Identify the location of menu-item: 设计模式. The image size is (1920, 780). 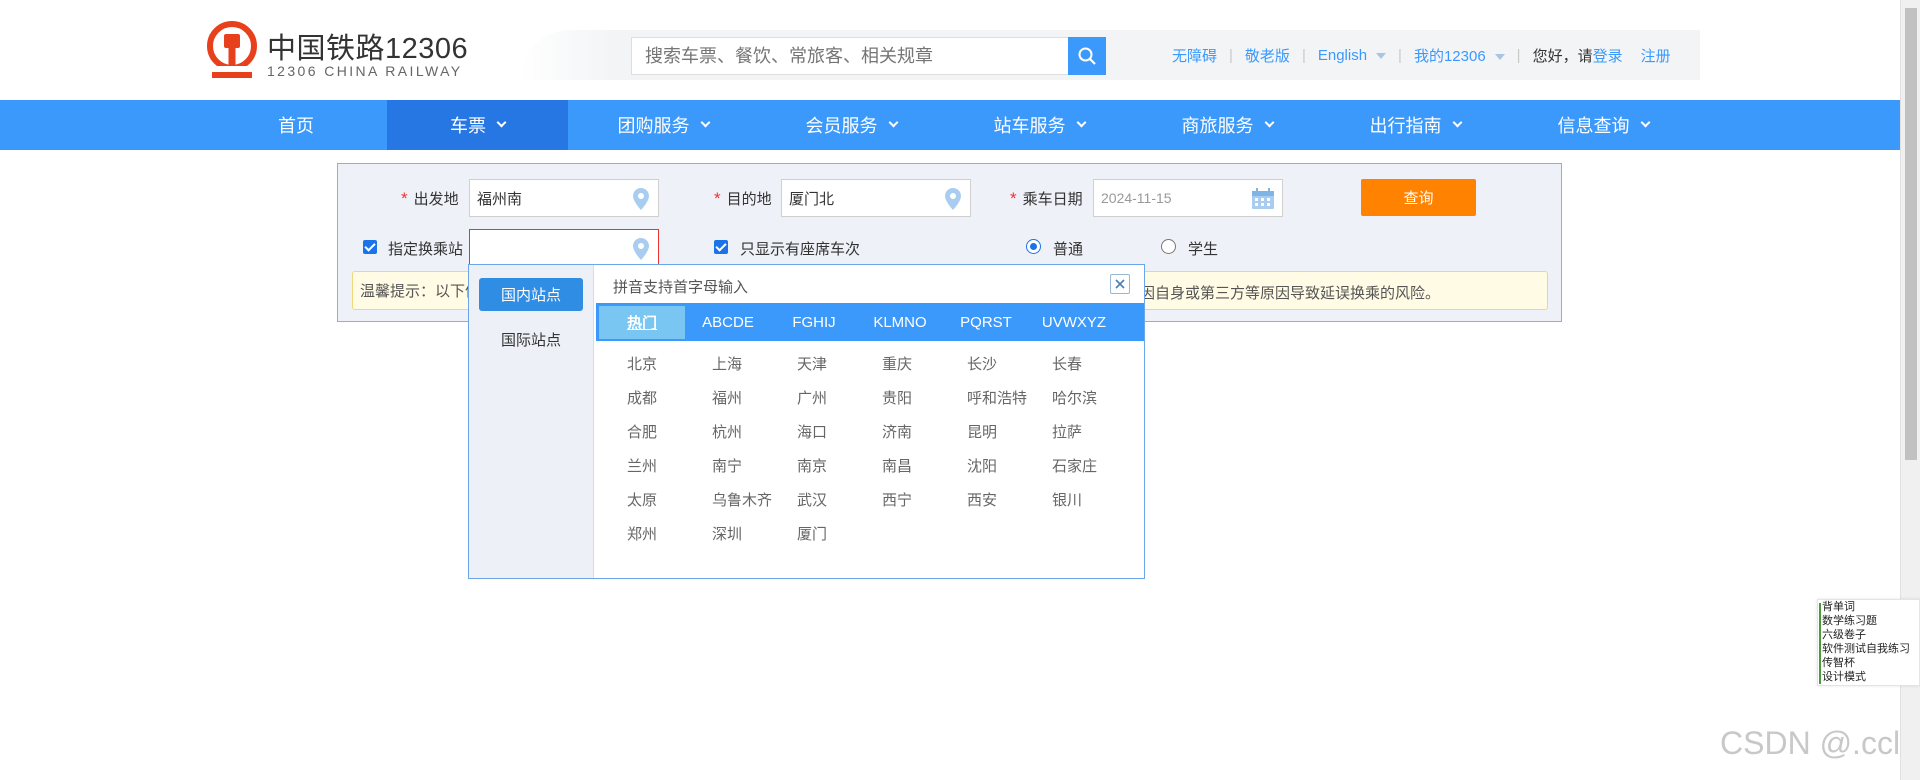
(1844, 677).